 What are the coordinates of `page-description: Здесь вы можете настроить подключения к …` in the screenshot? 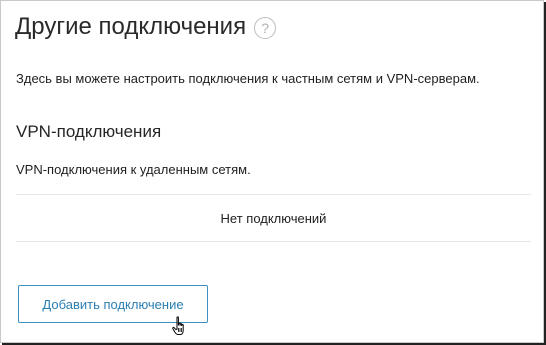 It's located at (248, 78).